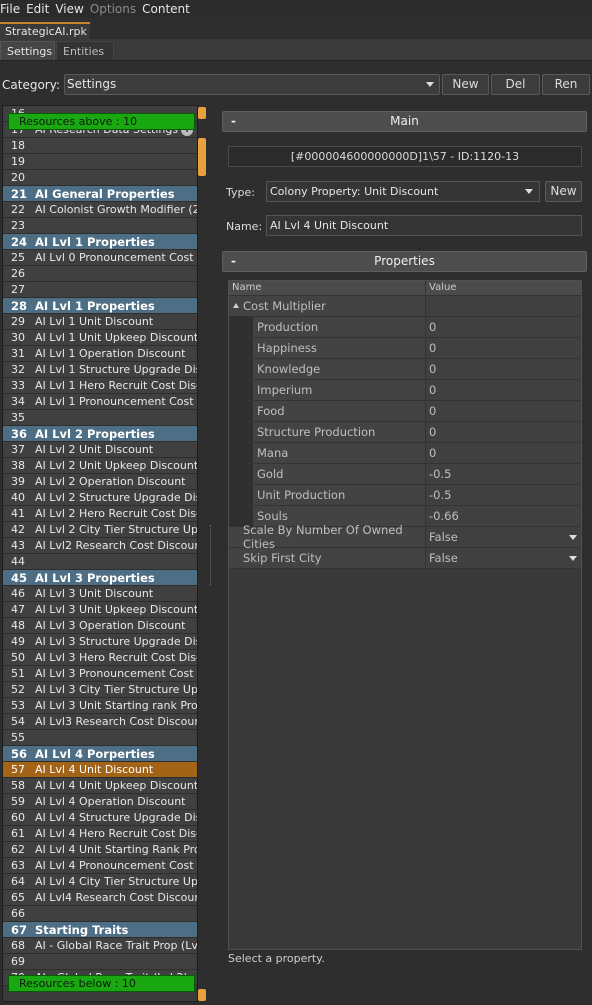 The image size is (592, 1005). What do you see at coordinates (100, 210) in the screenshot?
I see `list-item: 22 AI Colonist Growth Modifier (25` at bounding box center [100, 210].